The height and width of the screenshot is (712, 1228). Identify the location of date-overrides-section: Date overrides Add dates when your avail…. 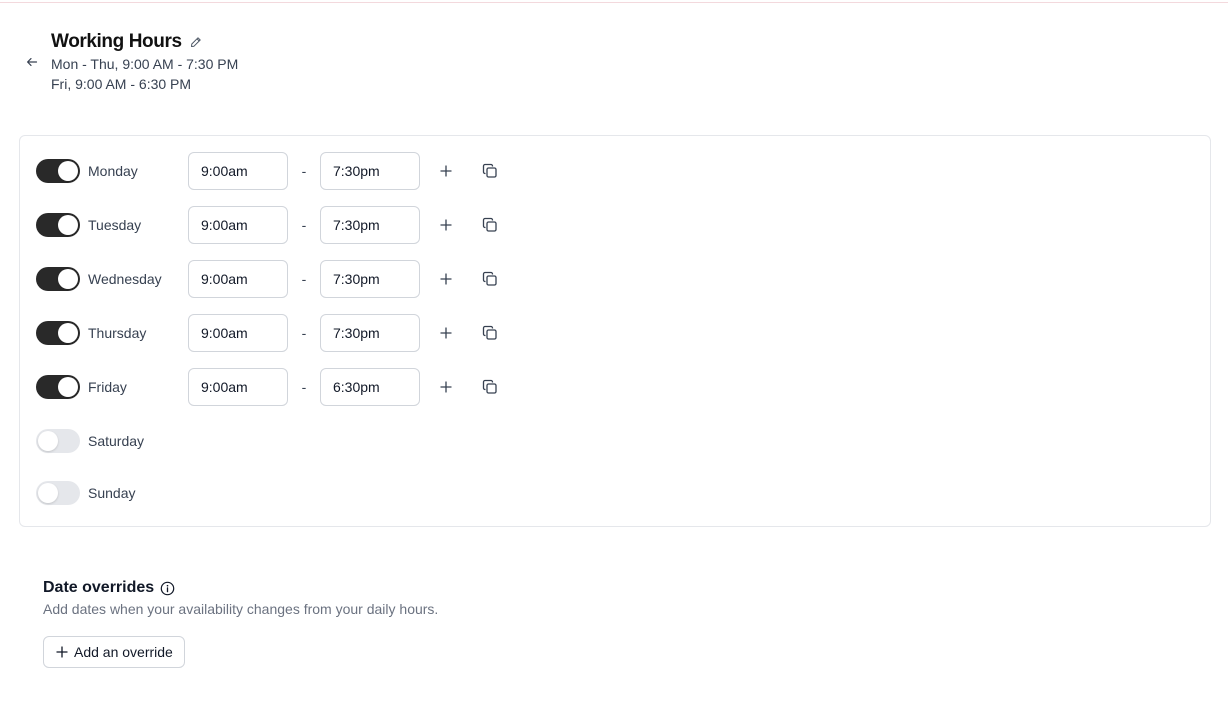
(240, 623).